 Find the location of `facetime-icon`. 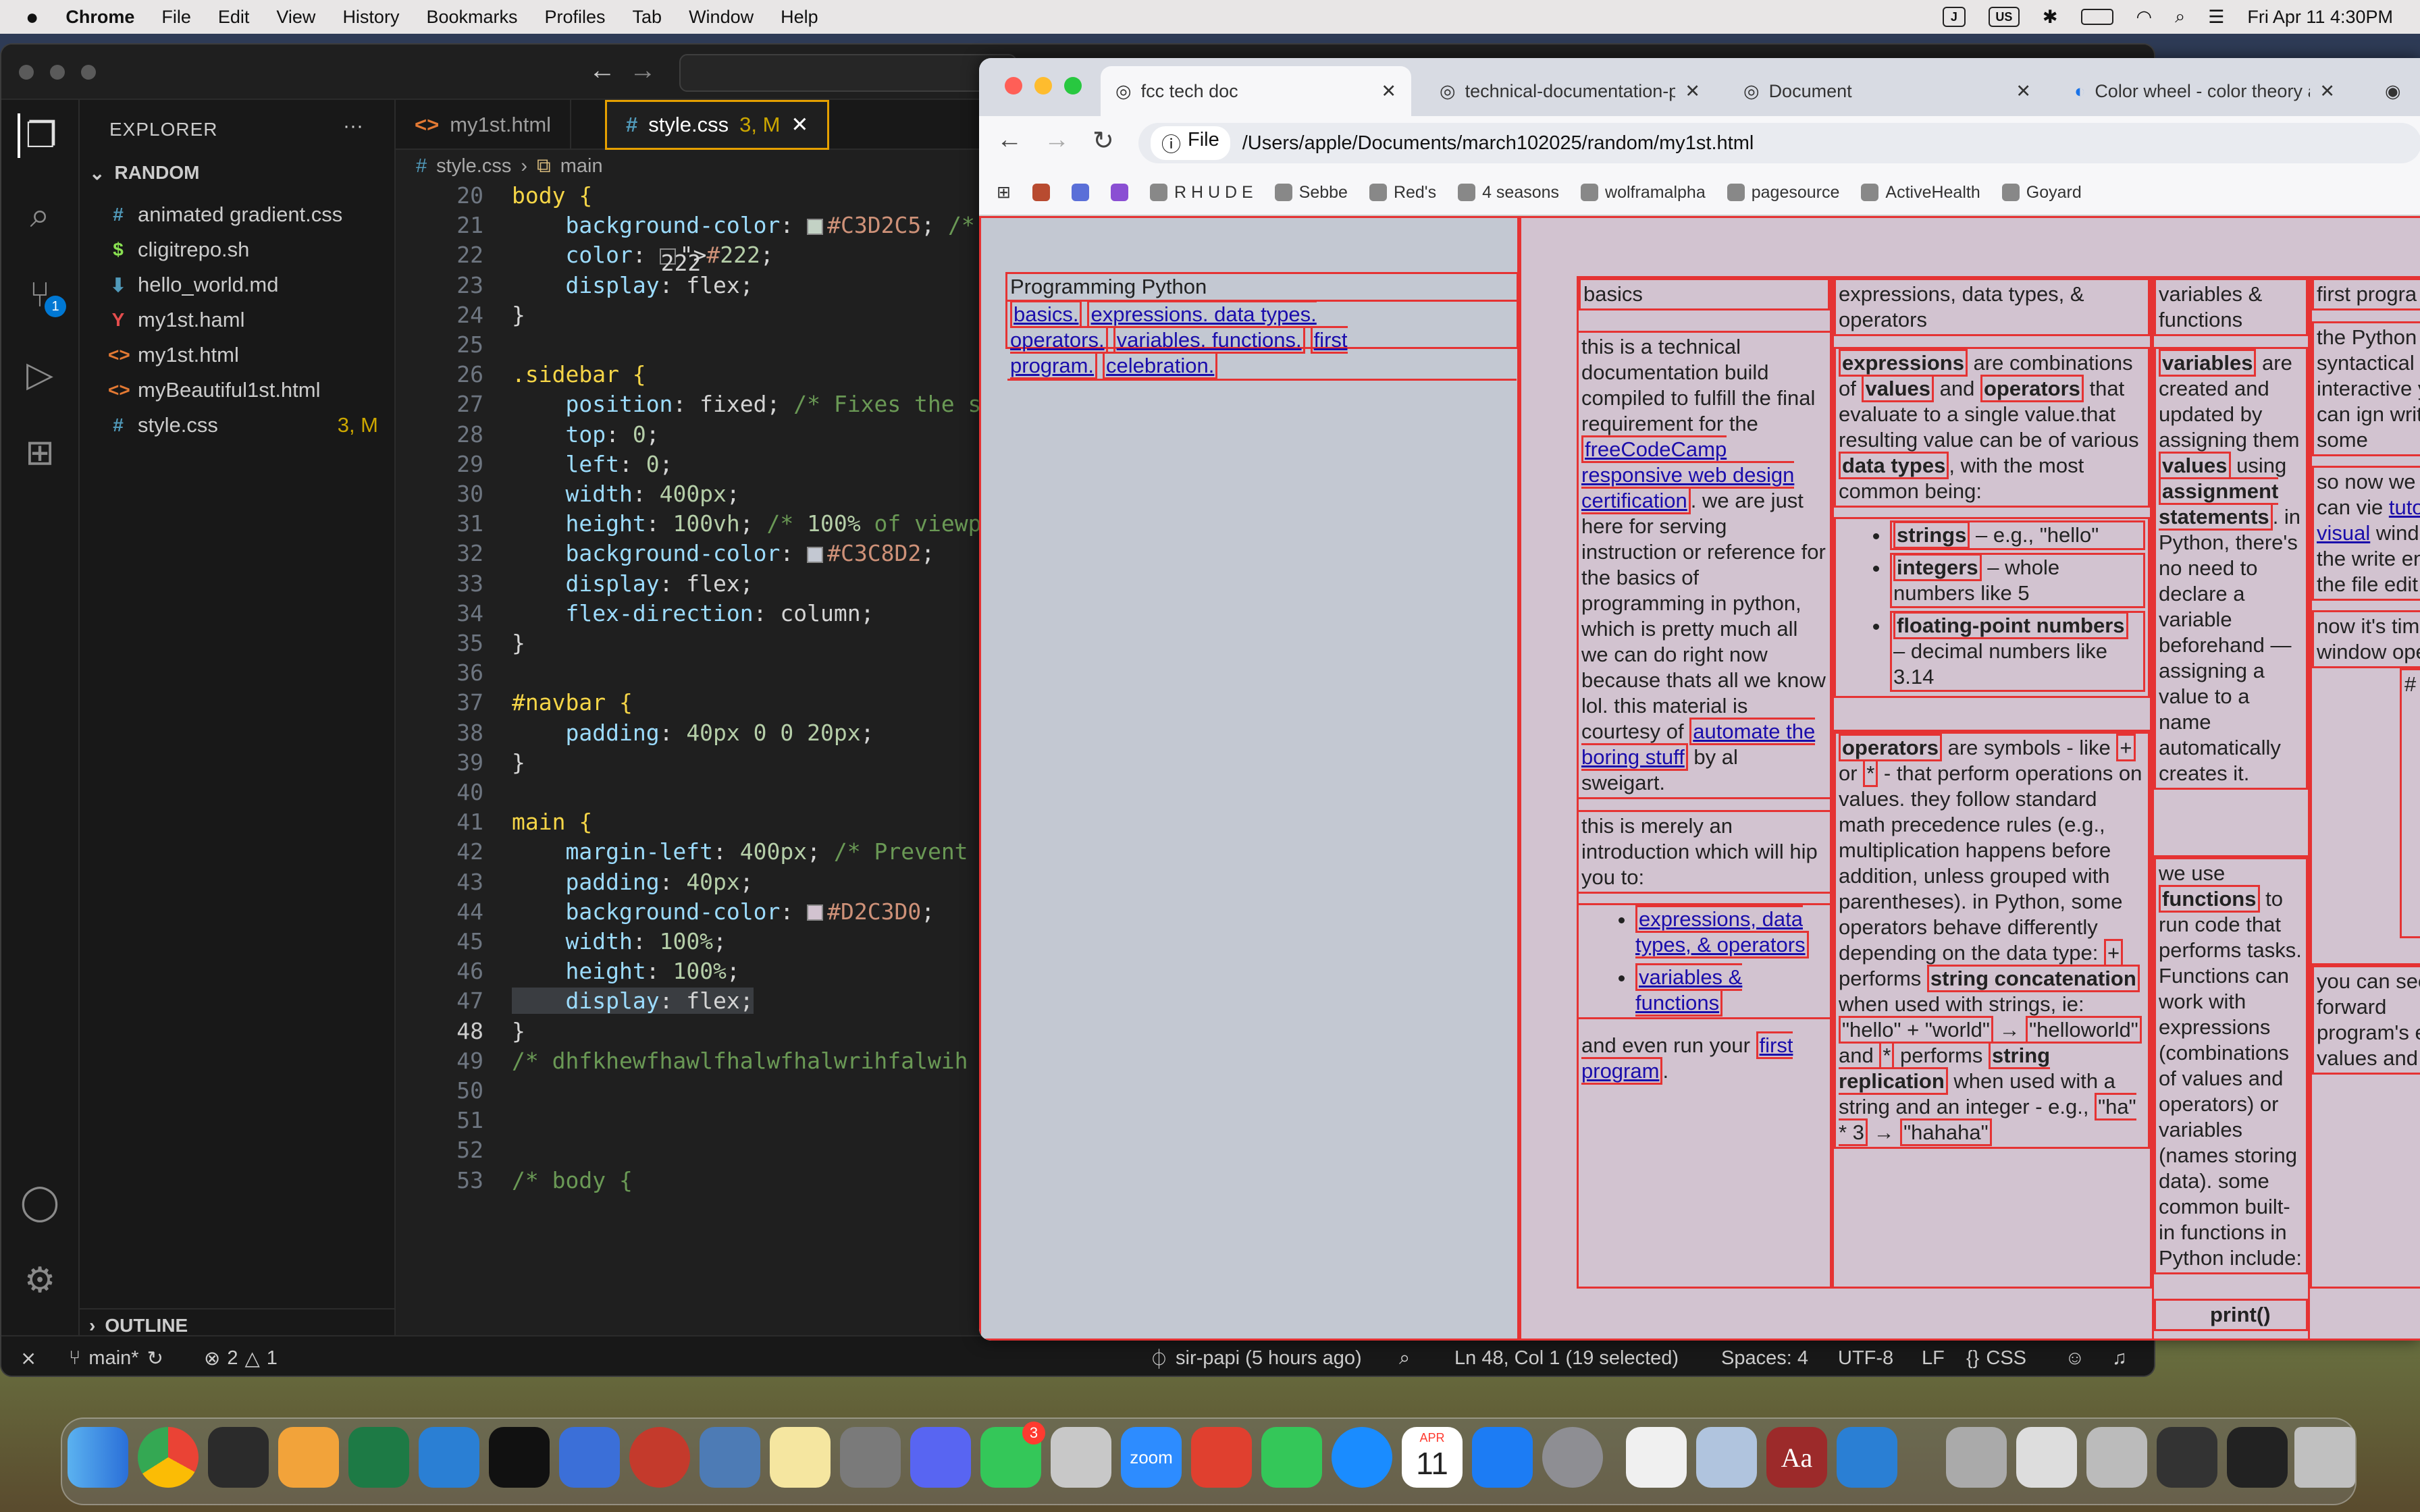

facetime-icon is located at coordinates (1291, 1457).